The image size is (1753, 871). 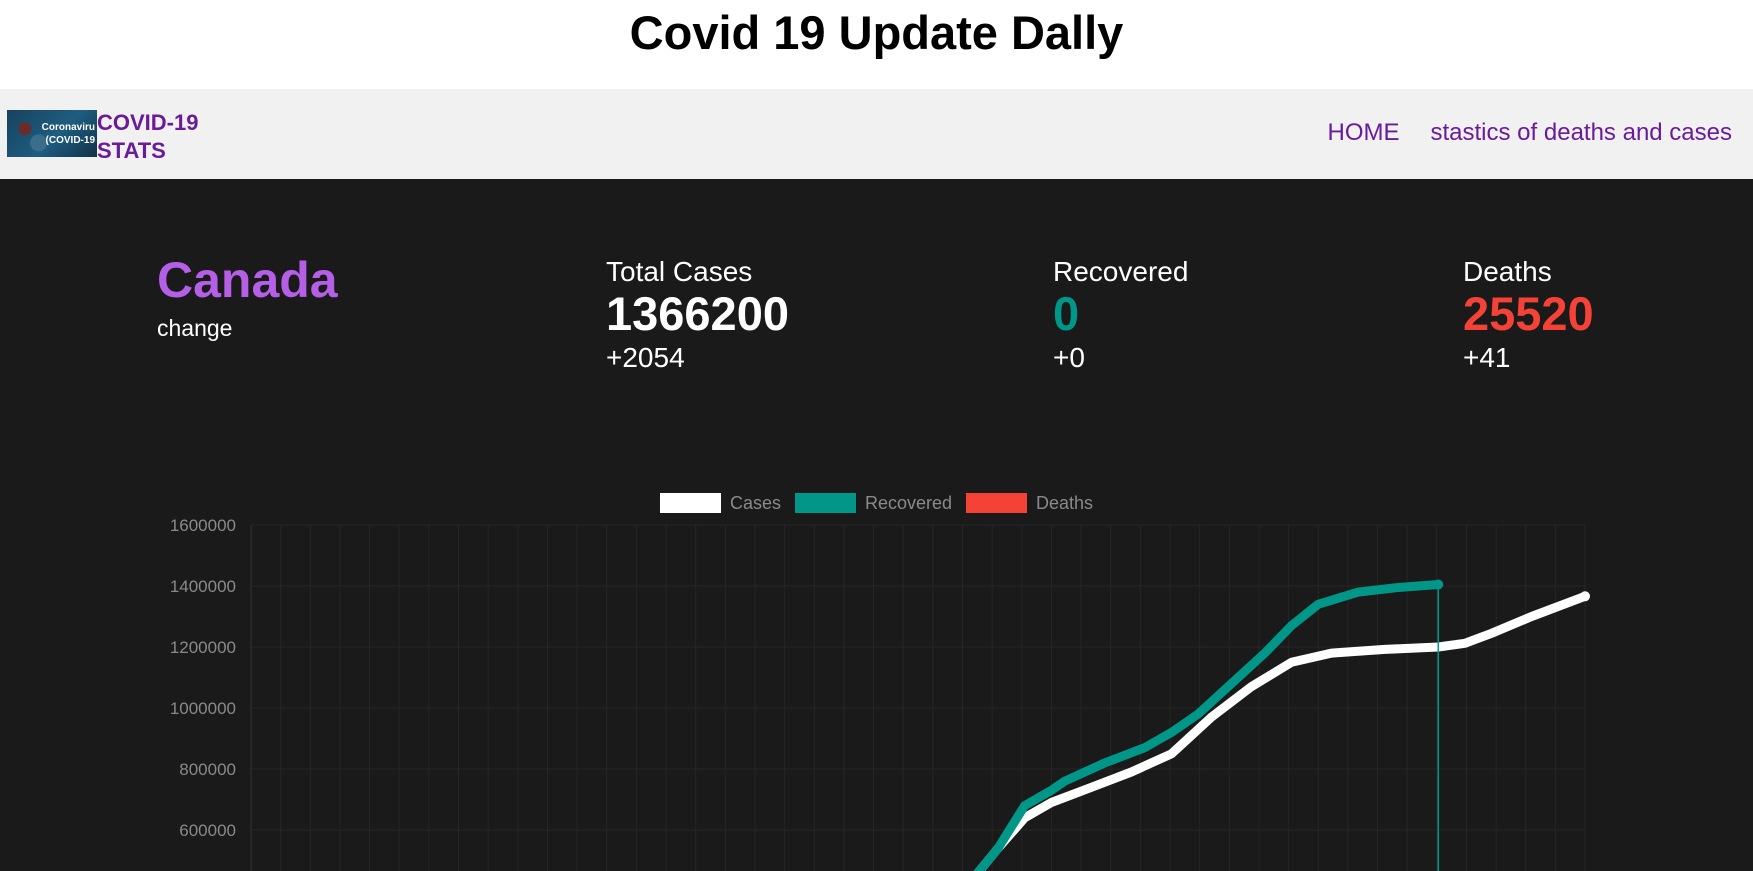 I want to click on legend-swatch-cases, so click(x=690, y=503).